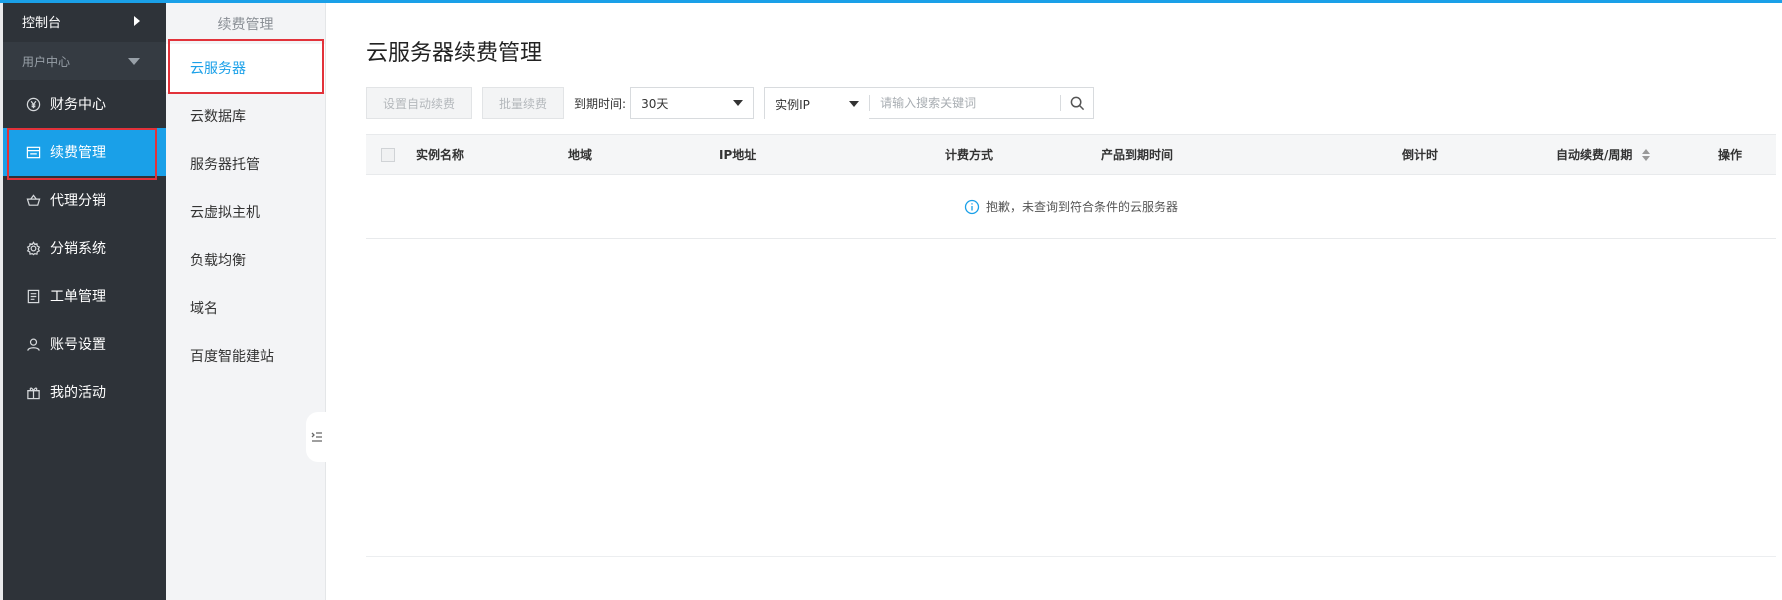 The height and width of the screenshot is (600, 1782). Describe the element at coordinates (84, 21) in the screenshot. I see `console-toggle: 控制台` at that location.